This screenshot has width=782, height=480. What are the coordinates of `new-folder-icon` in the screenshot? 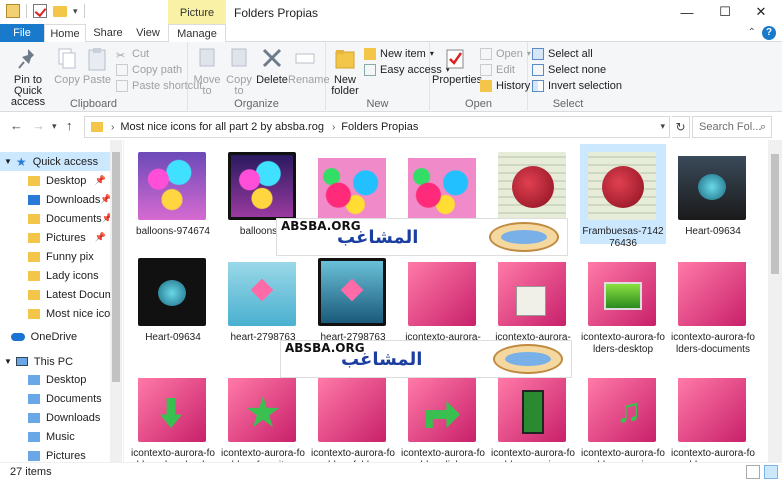 It's located at (345, 59).